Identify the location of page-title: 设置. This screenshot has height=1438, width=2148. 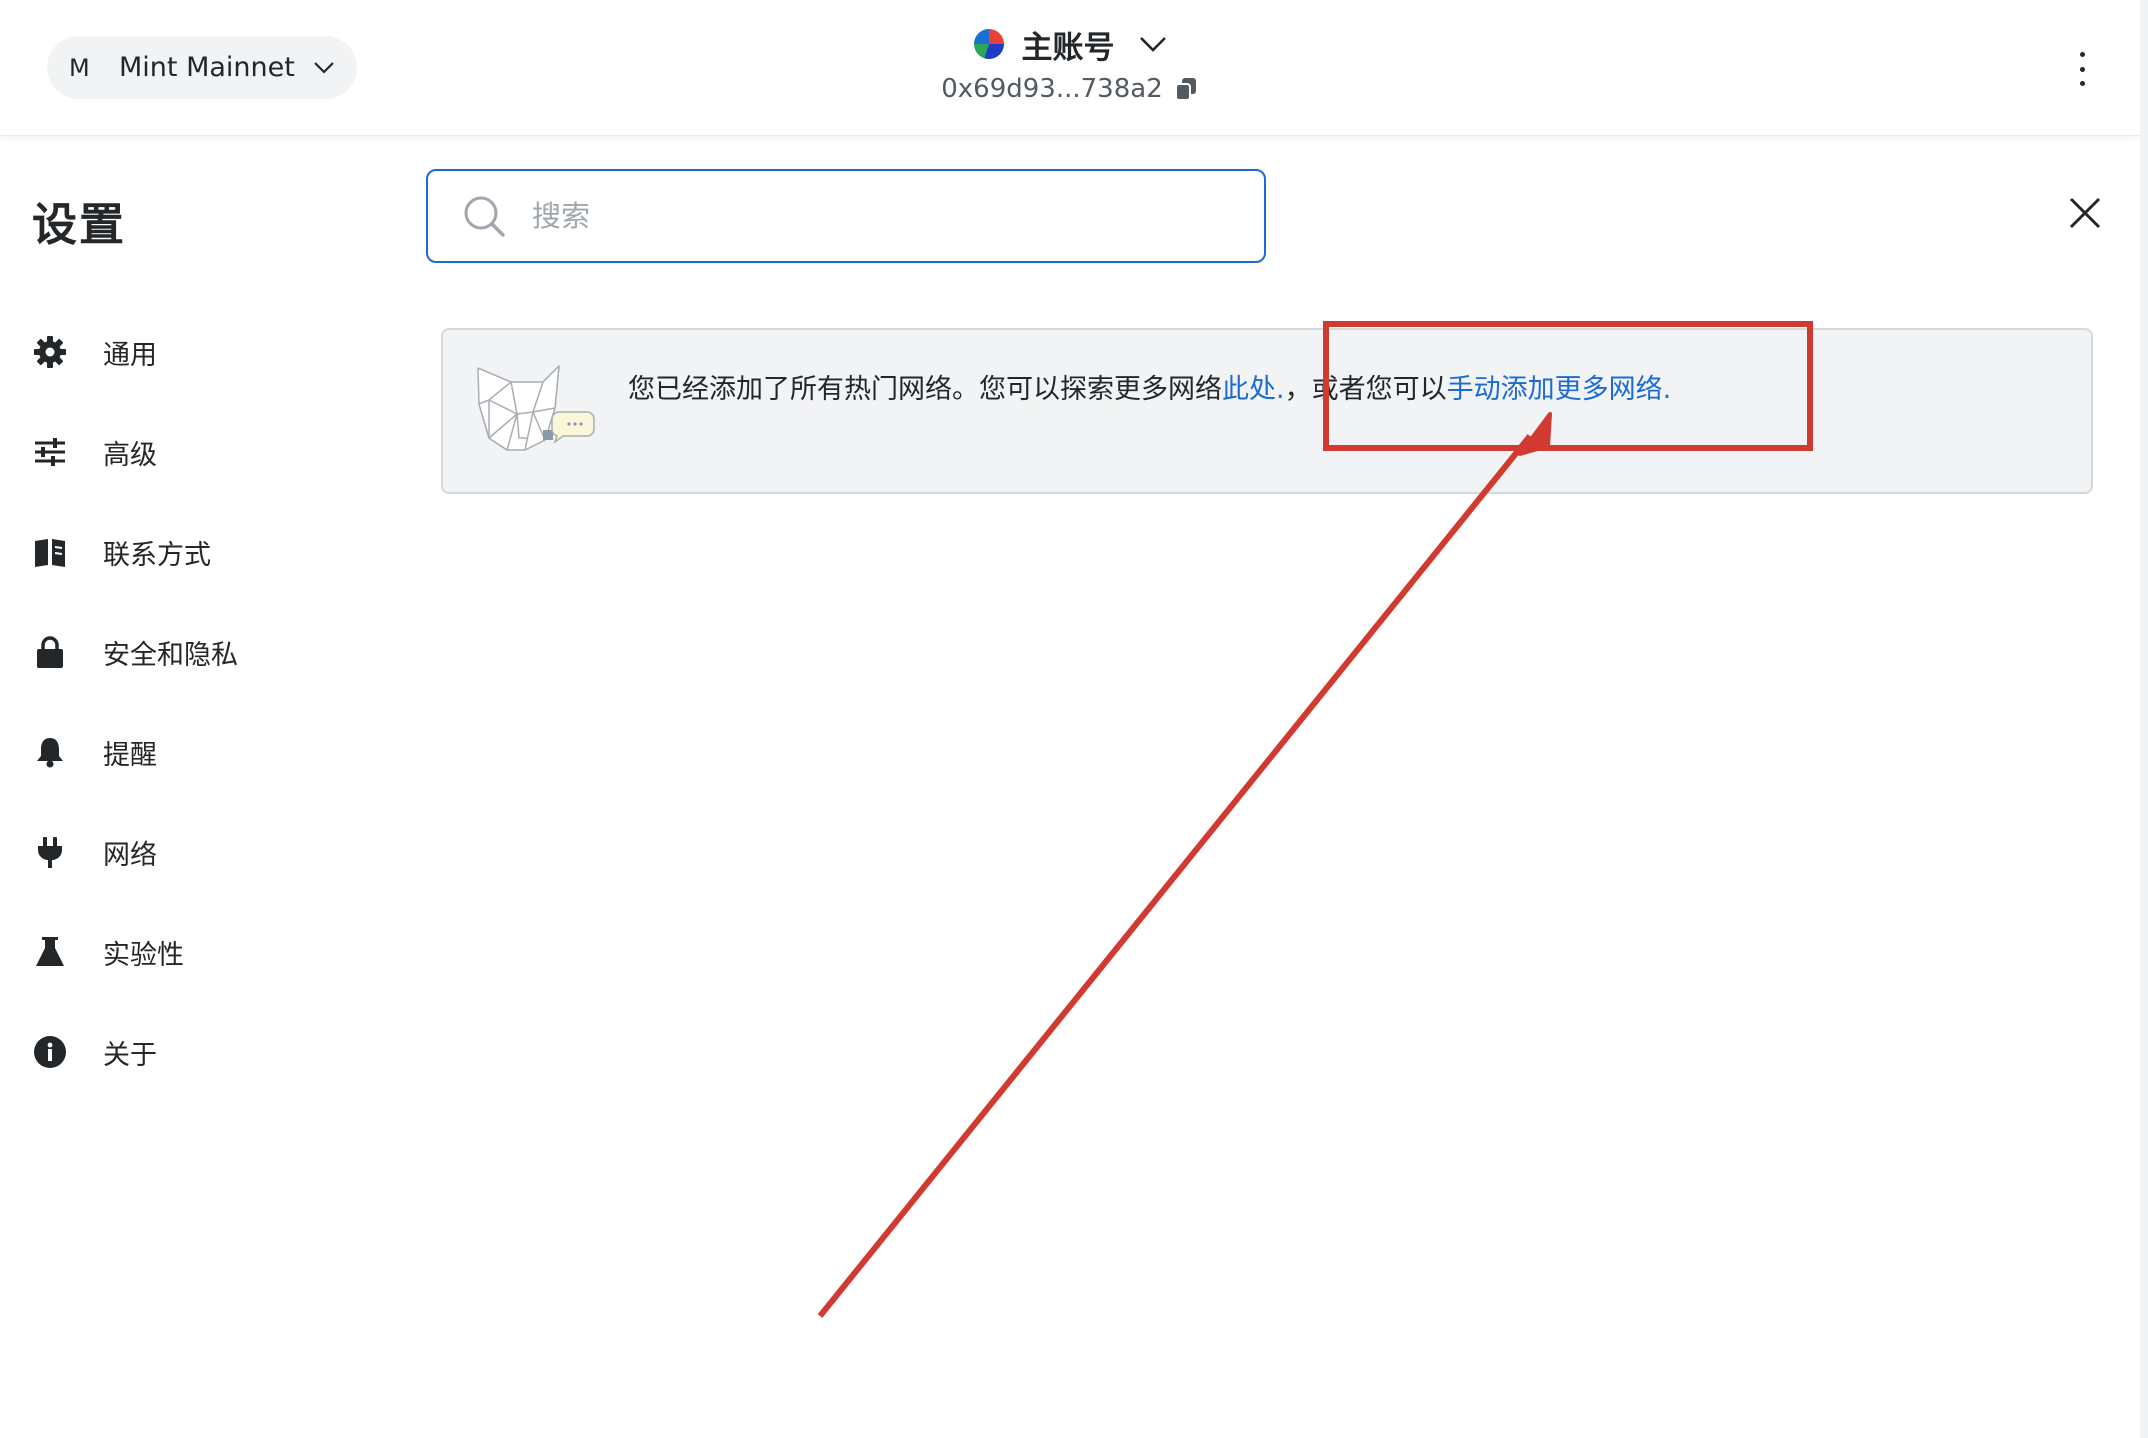
(79, 224).